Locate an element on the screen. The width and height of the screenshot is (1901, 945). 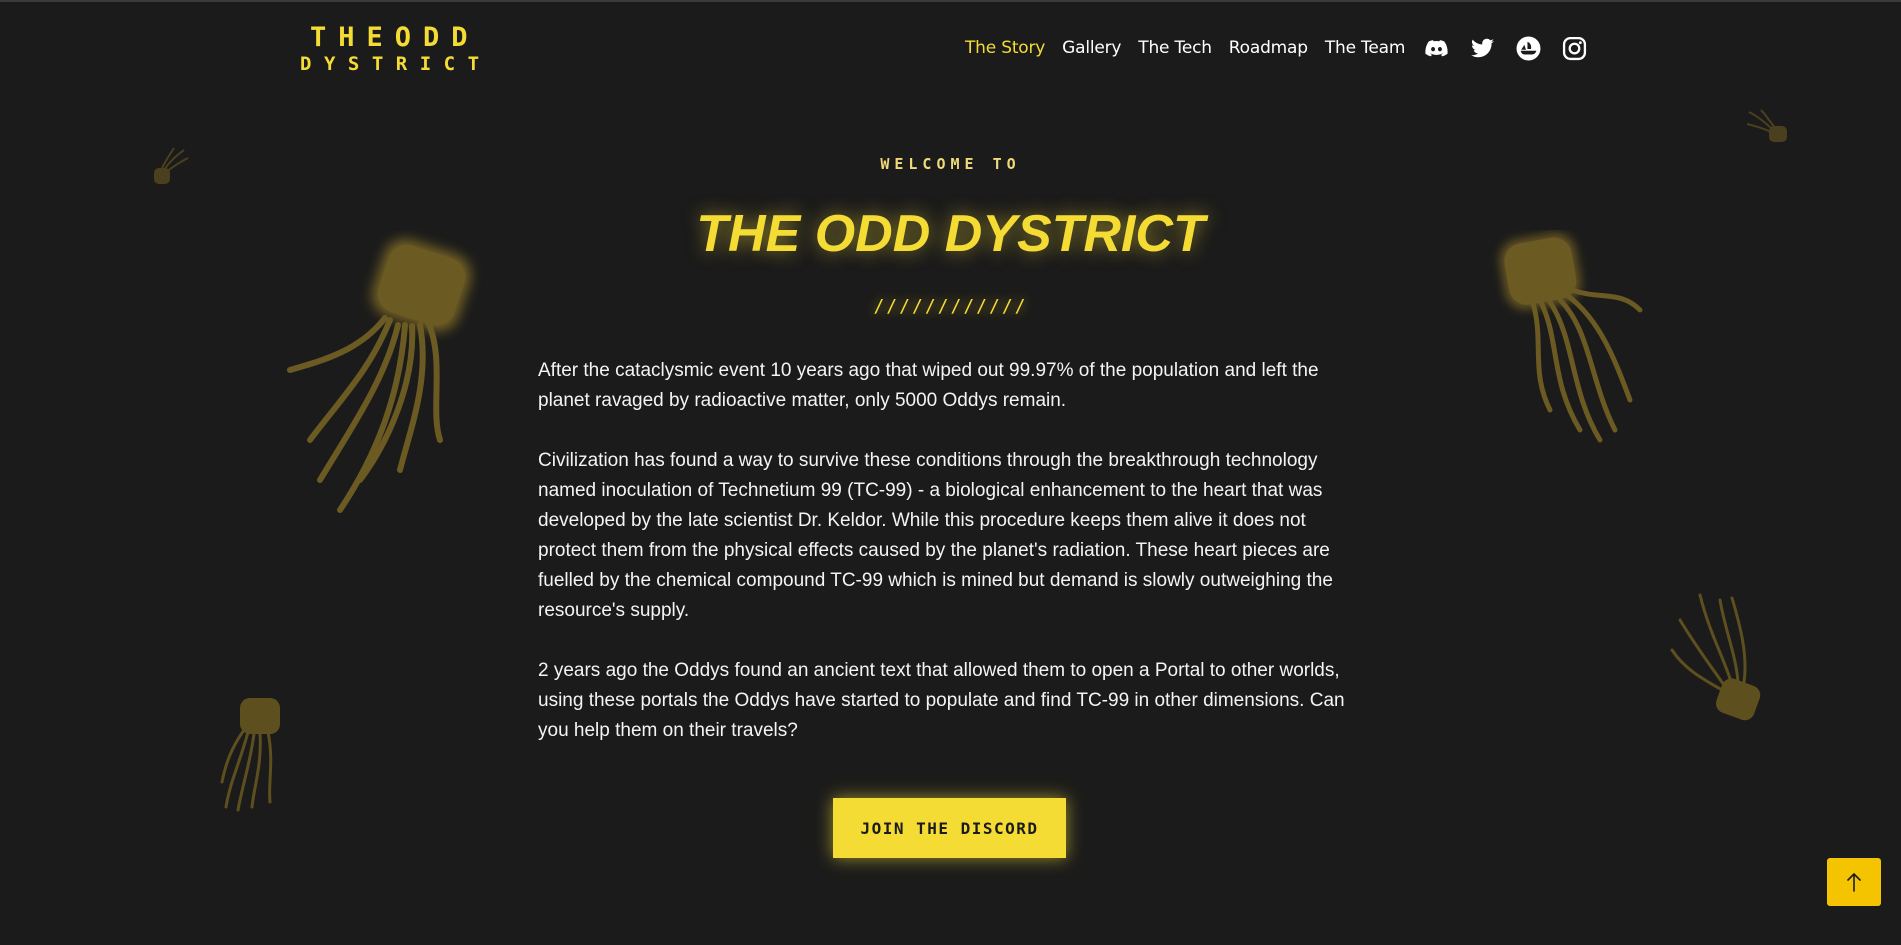
jellyfish-large-left is located at coordinates (379, 376).